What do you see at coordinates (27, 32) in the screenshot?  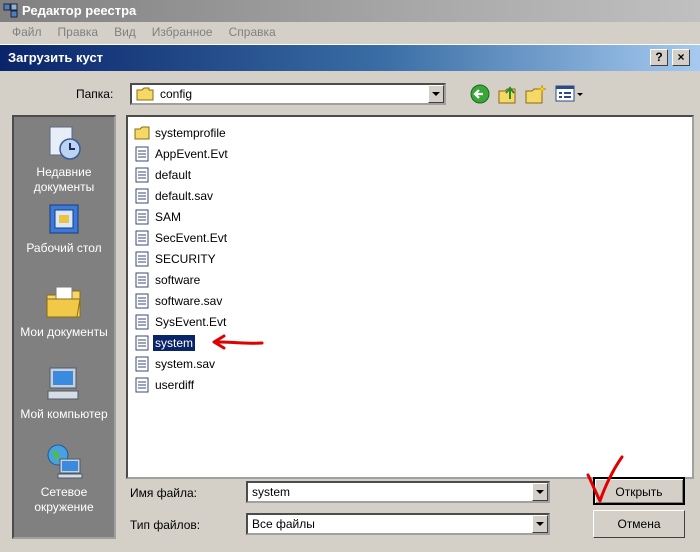 I see `menu-file: Файл` at bounding box center [27, 32].